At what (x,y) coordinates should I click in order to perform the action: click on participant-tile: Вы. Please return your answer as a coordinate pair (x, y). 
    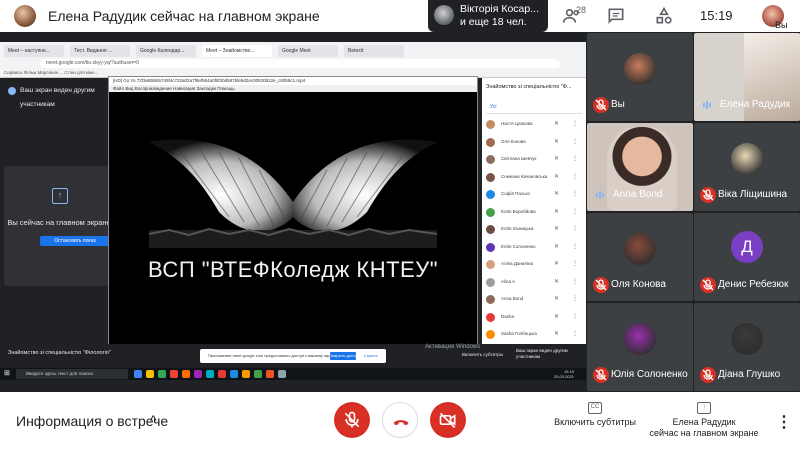
    Looking at the image, I should click on (640, 77).